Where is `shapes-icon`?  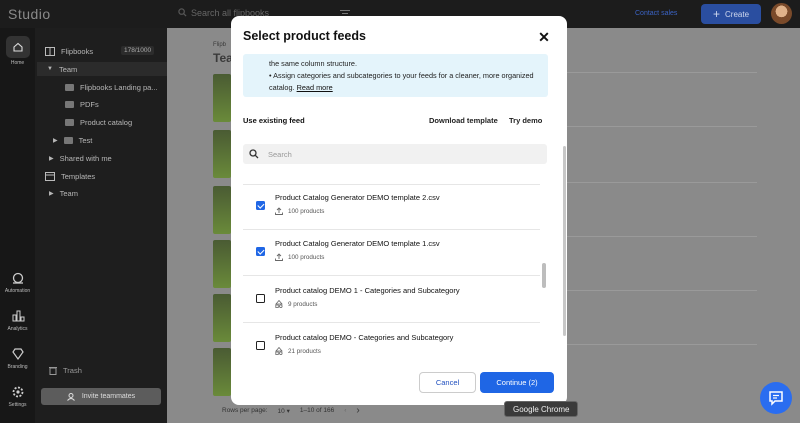 shapes-icon is located at coordinates (279, 304).